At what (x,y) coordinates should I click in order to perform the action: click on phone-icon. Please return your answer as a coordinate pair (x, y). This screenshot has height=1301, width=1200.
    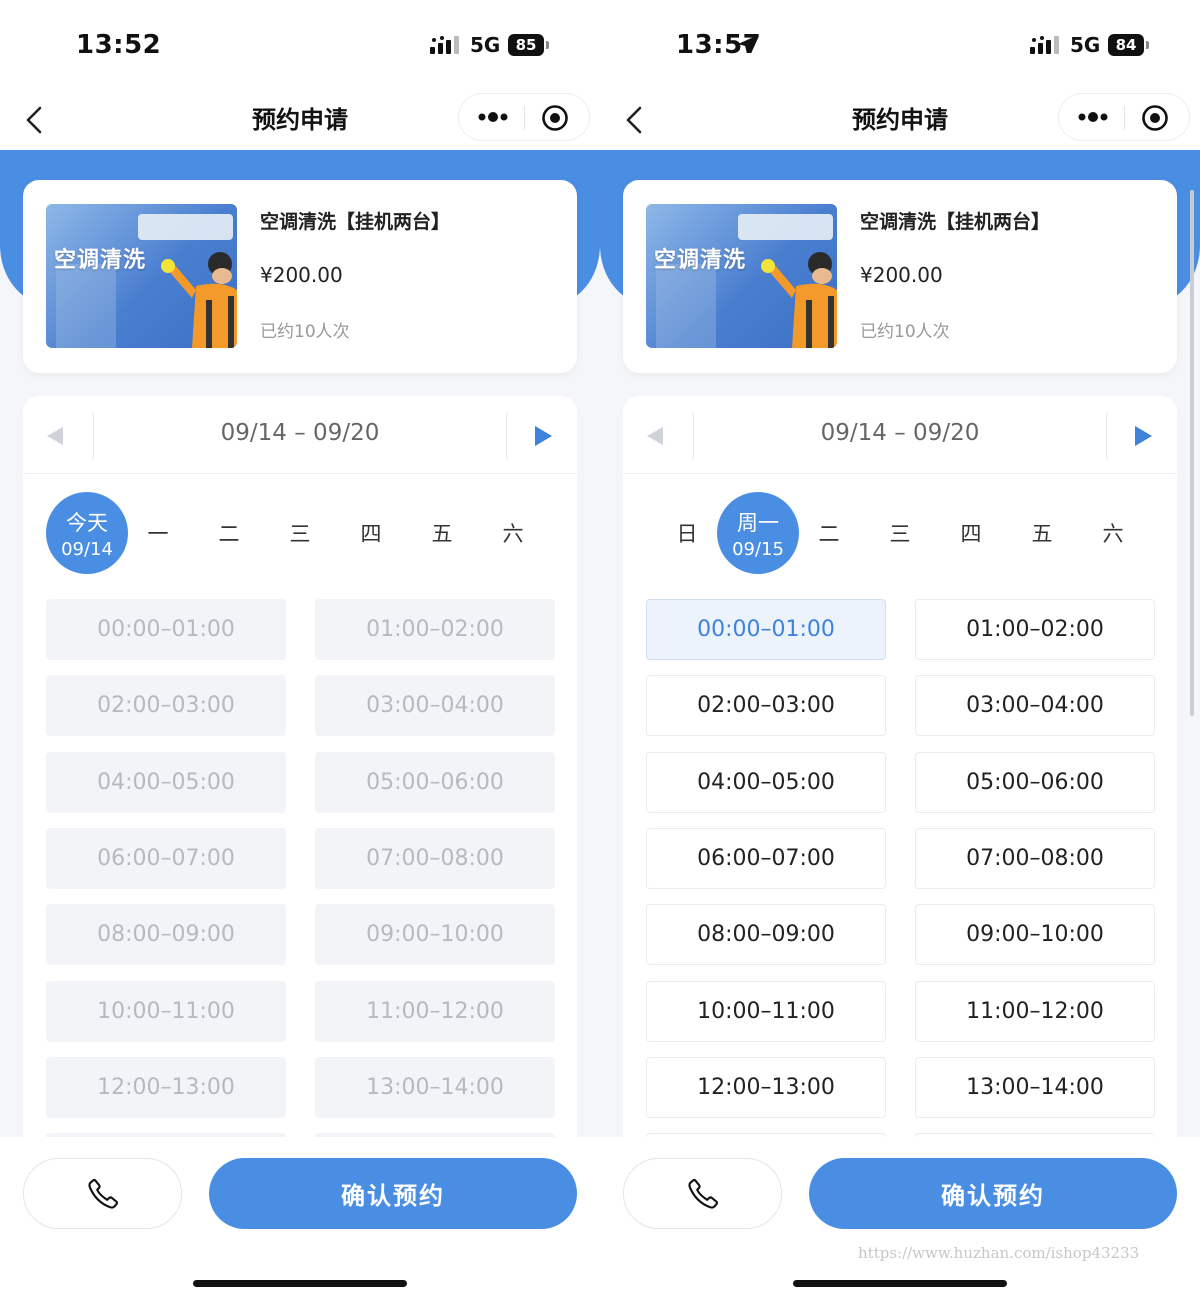
    Looking at the image, I should click on (102, 1193).